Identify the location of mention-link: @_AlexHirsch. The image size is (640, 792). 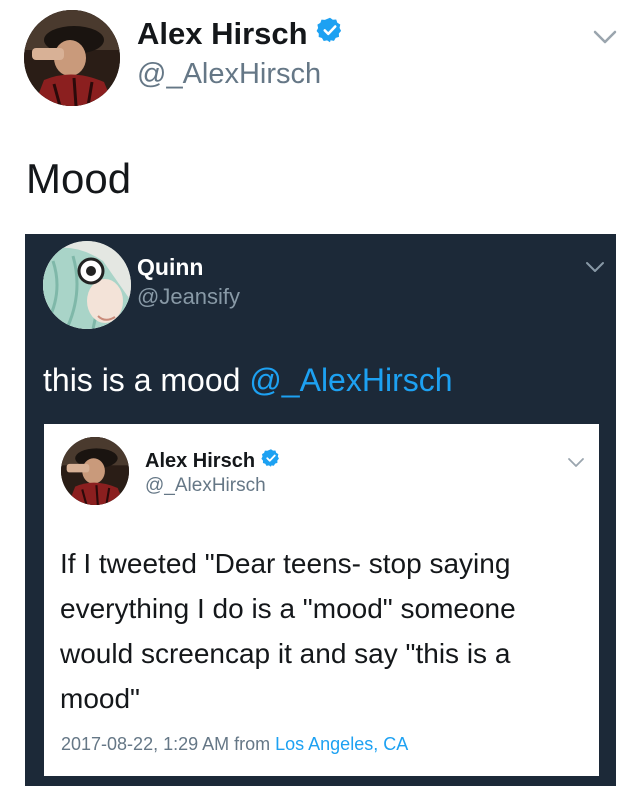
(350, 380).